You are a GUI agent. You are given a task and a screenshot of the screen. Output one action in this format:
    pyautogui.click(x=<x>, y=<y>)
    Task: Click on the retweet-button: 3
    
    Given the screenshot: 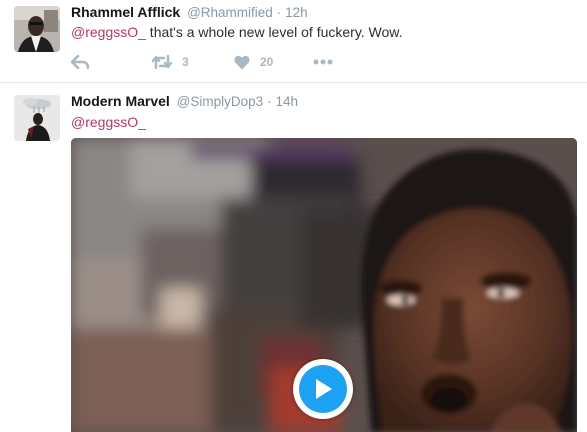 What is the action you would take?
    pyautogui.click(x=170, y=62)
    